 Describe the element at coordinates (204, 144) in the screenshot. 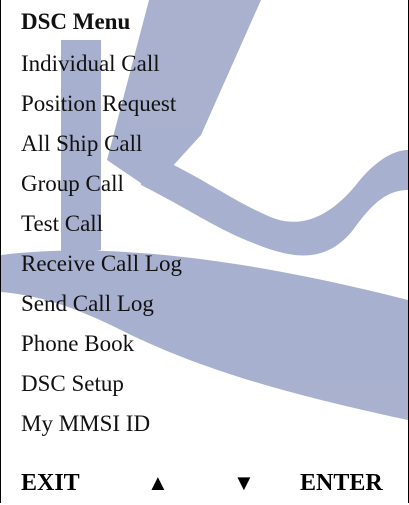

I see `menu-item-all-ship-call: All Ship Call` at that location.